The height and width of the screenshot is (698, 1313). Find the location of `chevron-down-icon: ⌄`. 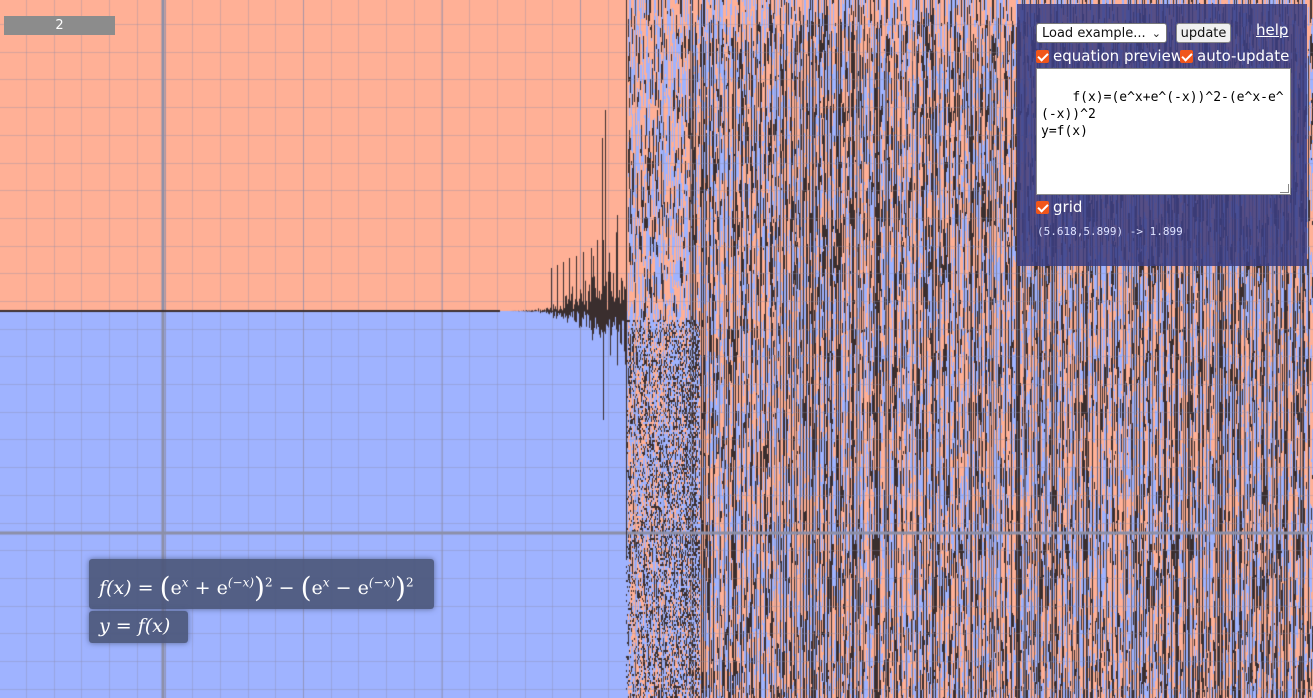

chevron-down-icon: ⌄ is located at coordinates (1156, 33).